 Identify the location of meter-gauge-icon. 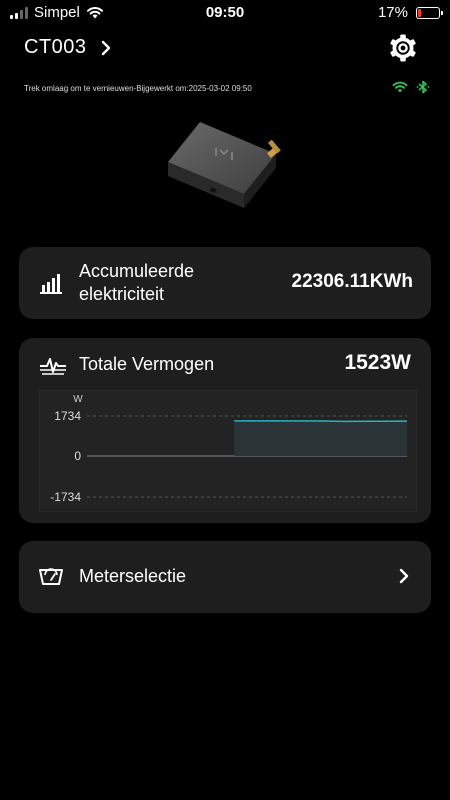
(51, 576).